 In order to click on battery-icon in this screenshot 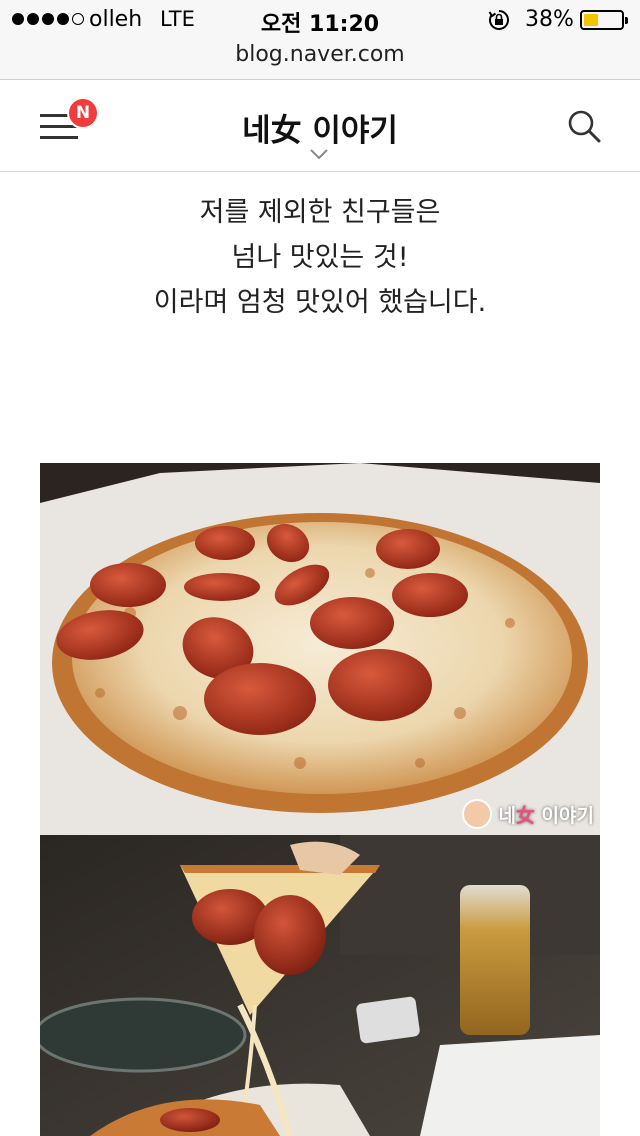, I will do `click(604, 20)`.